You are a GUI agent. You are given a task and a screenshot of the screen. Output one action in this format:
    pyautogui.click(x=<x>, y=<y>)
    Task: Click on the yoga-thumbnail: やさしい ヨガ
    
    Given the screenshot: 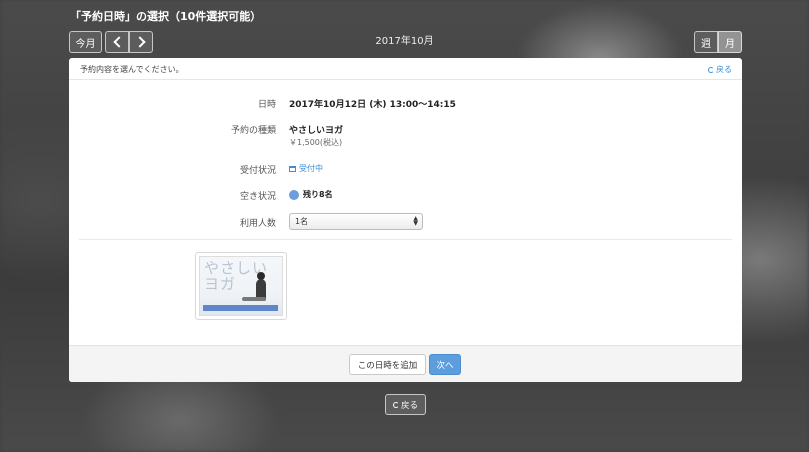 What is the action you would take?
    pyautogui.click(x=241, y=286)
    